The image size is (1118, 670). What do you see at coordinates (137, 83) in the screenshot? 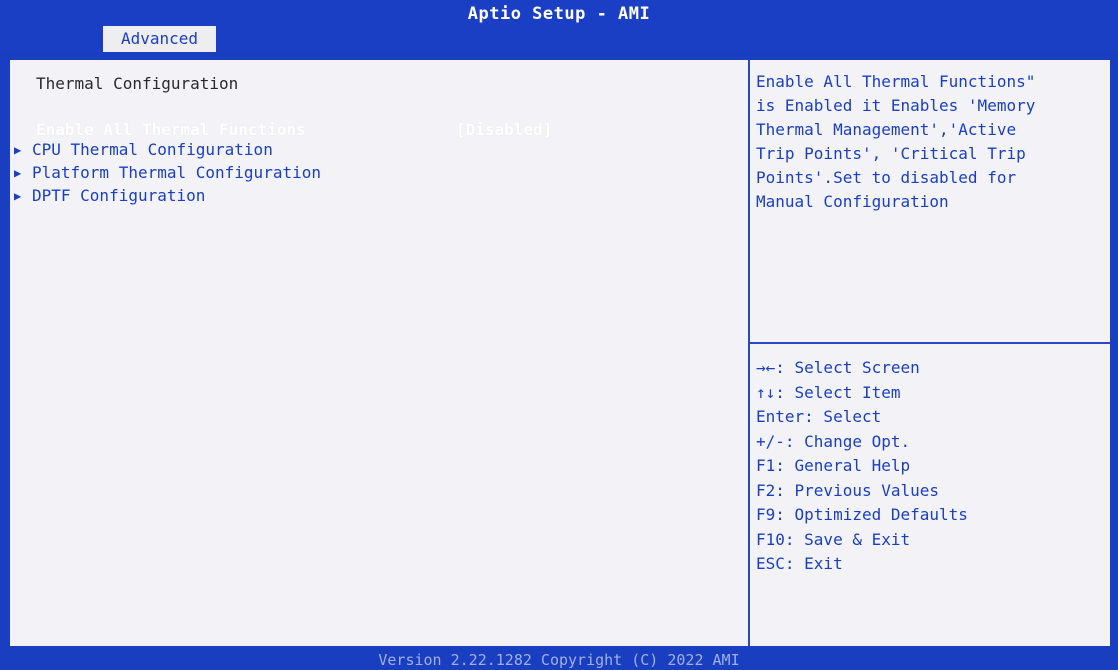
I see `page-title: Thermal Configuration` at bounding box center [137, 83].